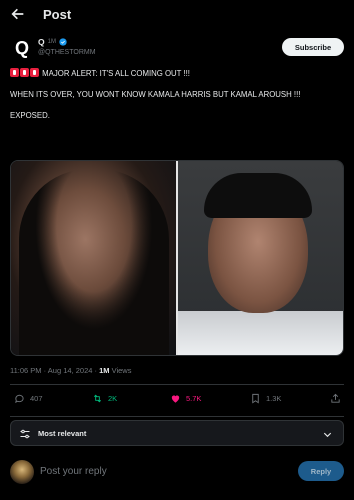 The width and height of the screenshot is (354, 500). What do you see at coordinates (54, 370) in the screenshot?
I see `post-timestamp: 11:06 PM · Aug 14, 2024 ·` at bounding box center [54, 370].